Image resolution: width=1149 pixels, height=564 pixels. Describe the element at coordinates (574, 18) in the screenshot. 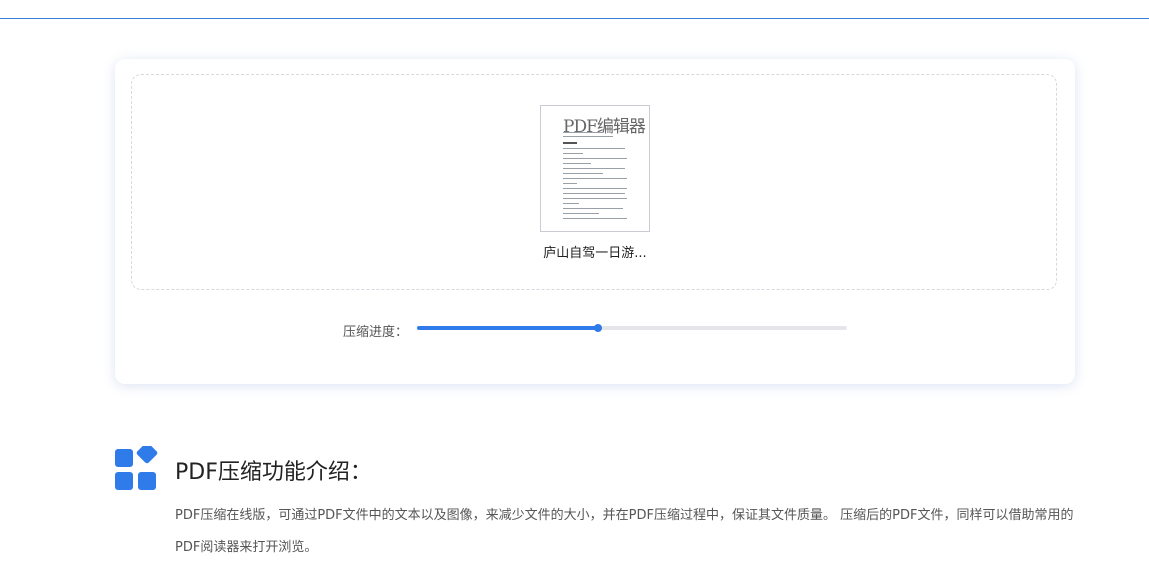

I see `header-divider` at that location.